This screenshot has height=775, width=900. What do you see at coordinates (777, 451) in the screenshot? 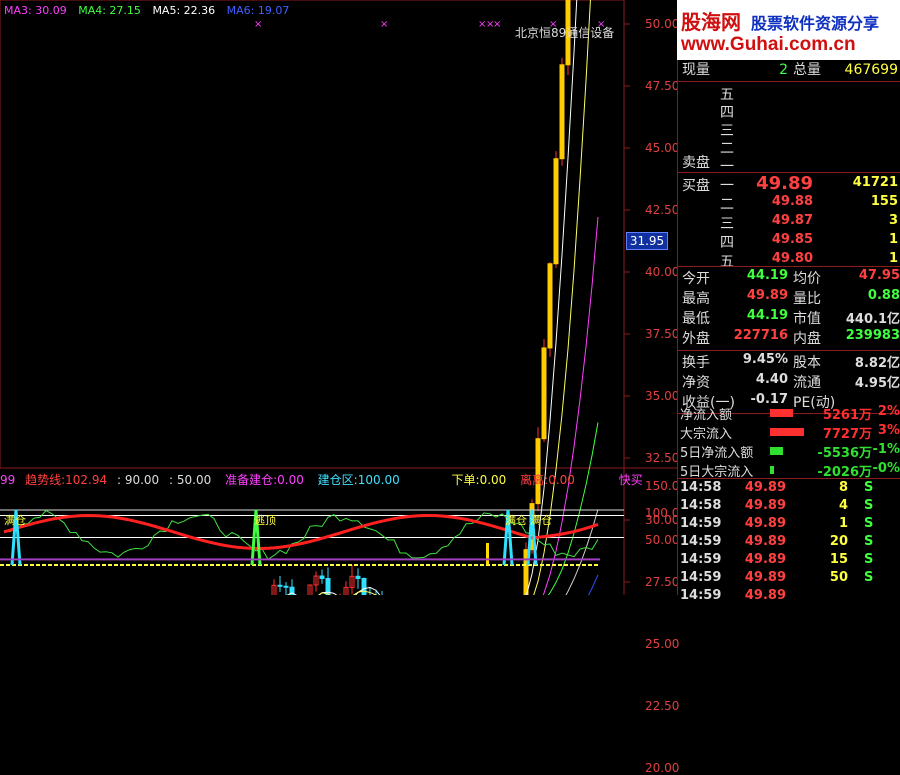
I see `flow-bar` at bounding box center [777, 451].